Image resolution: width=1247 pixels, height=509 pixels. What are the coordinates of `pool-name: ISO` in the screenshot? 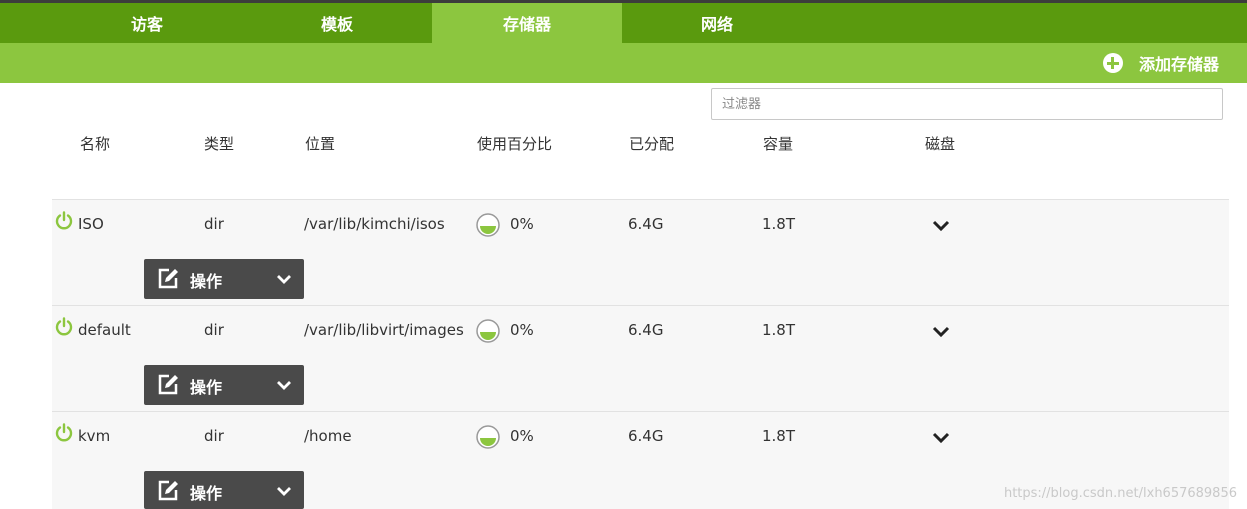 It's located at (91, 224).